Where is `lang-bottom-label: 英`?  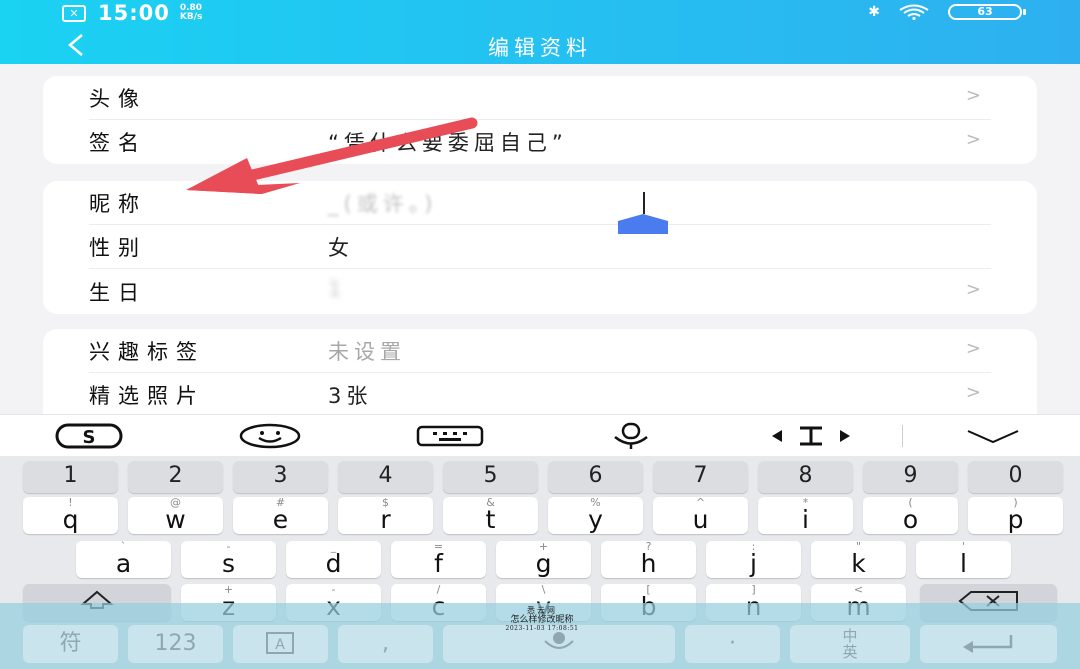
lang-bottom-label: 英 is located at coordinates (850, 652).